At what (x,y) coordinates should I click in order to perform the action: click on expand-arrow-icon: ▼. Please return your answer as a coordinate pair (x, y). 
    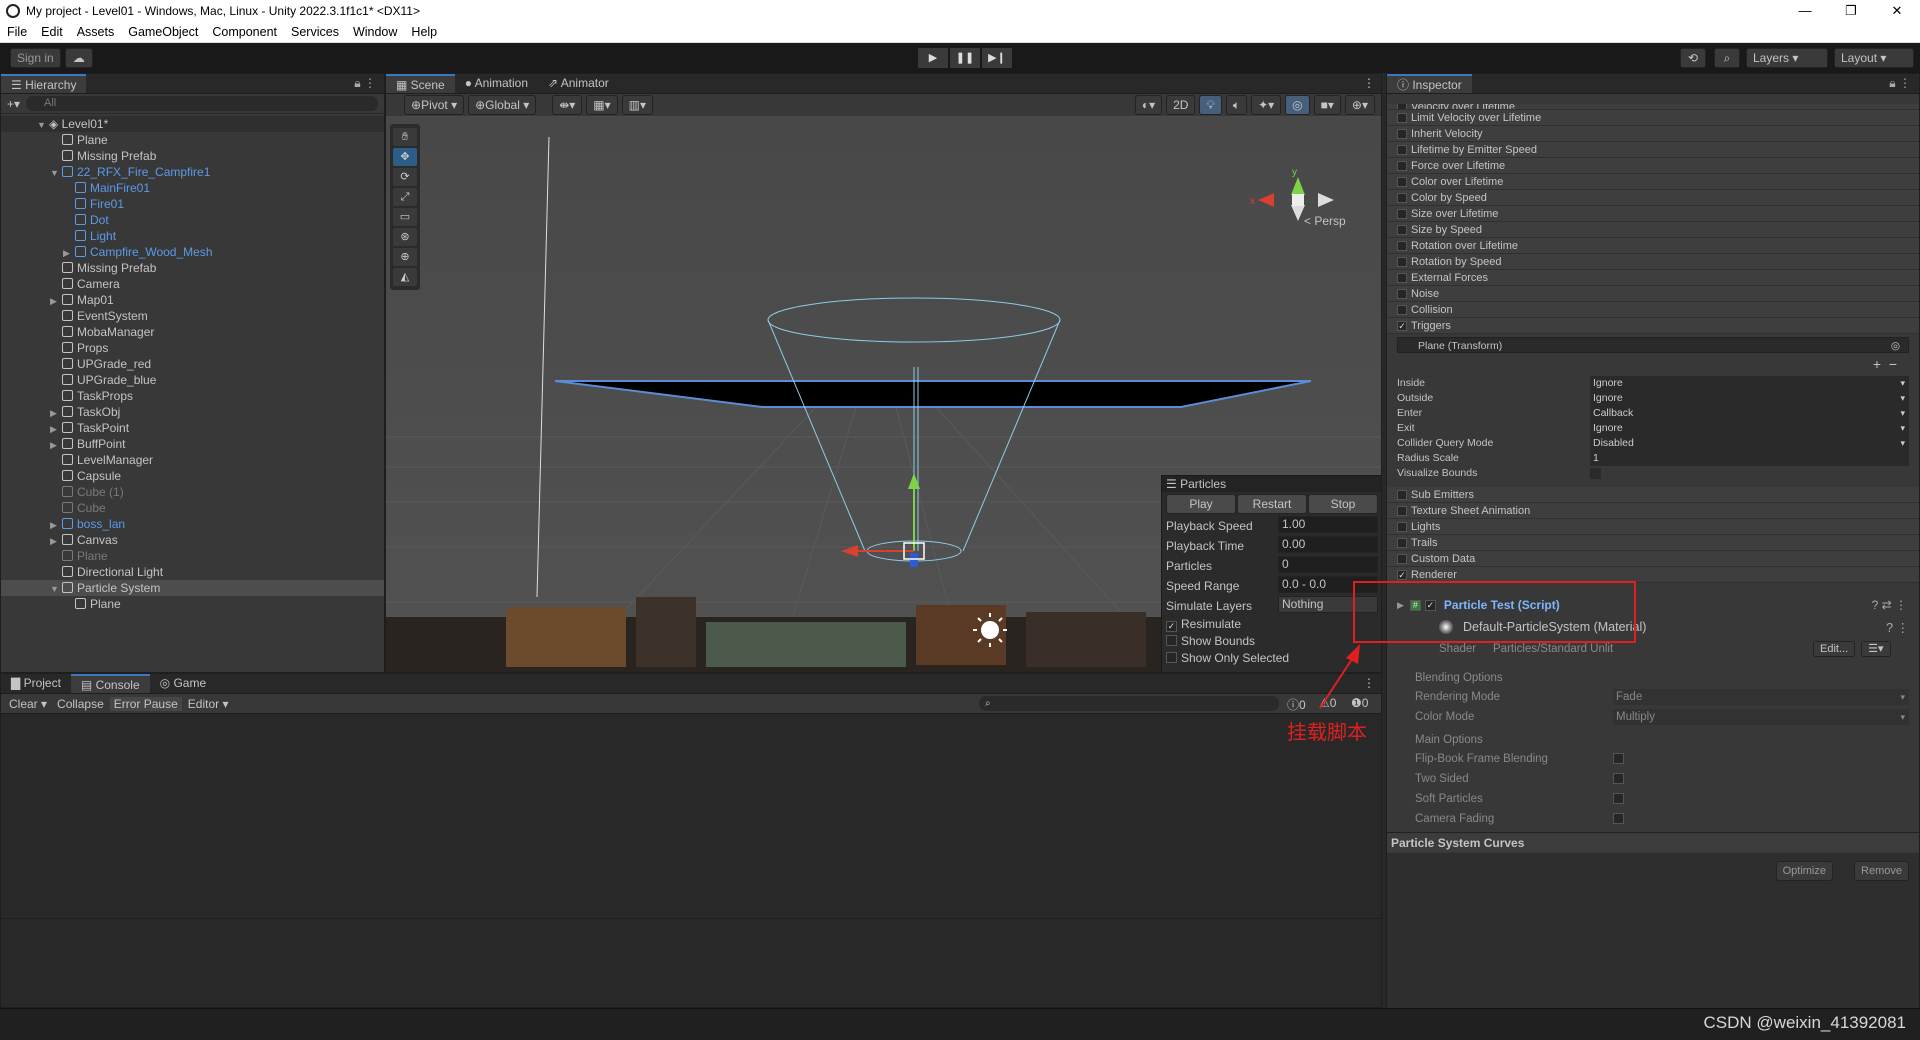
    Looking at the image, I should click on (56, 173).